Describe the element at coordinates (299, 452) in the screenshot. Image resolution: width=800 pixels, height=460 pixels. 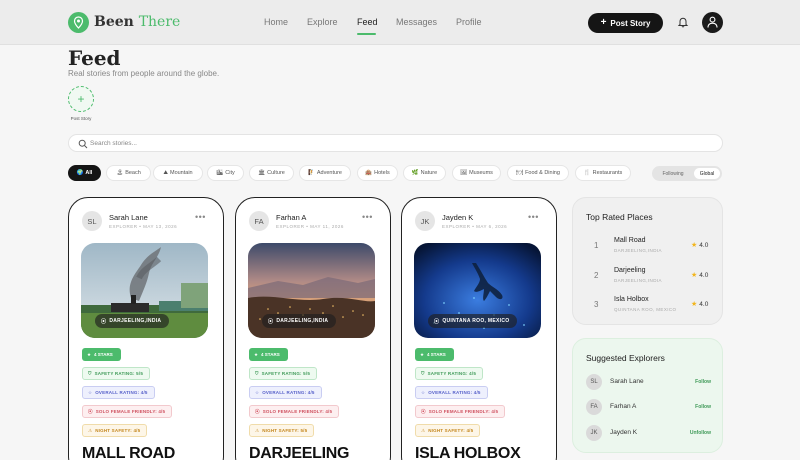
I see `story-title: DARJEELING` at that location.